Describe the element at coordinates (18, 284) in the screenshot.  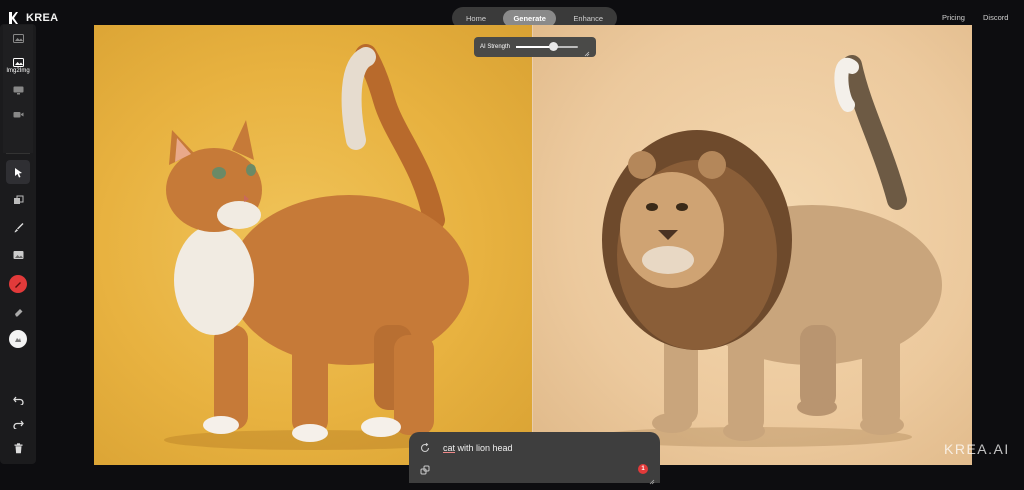
I see `color-picker-button` at that location.